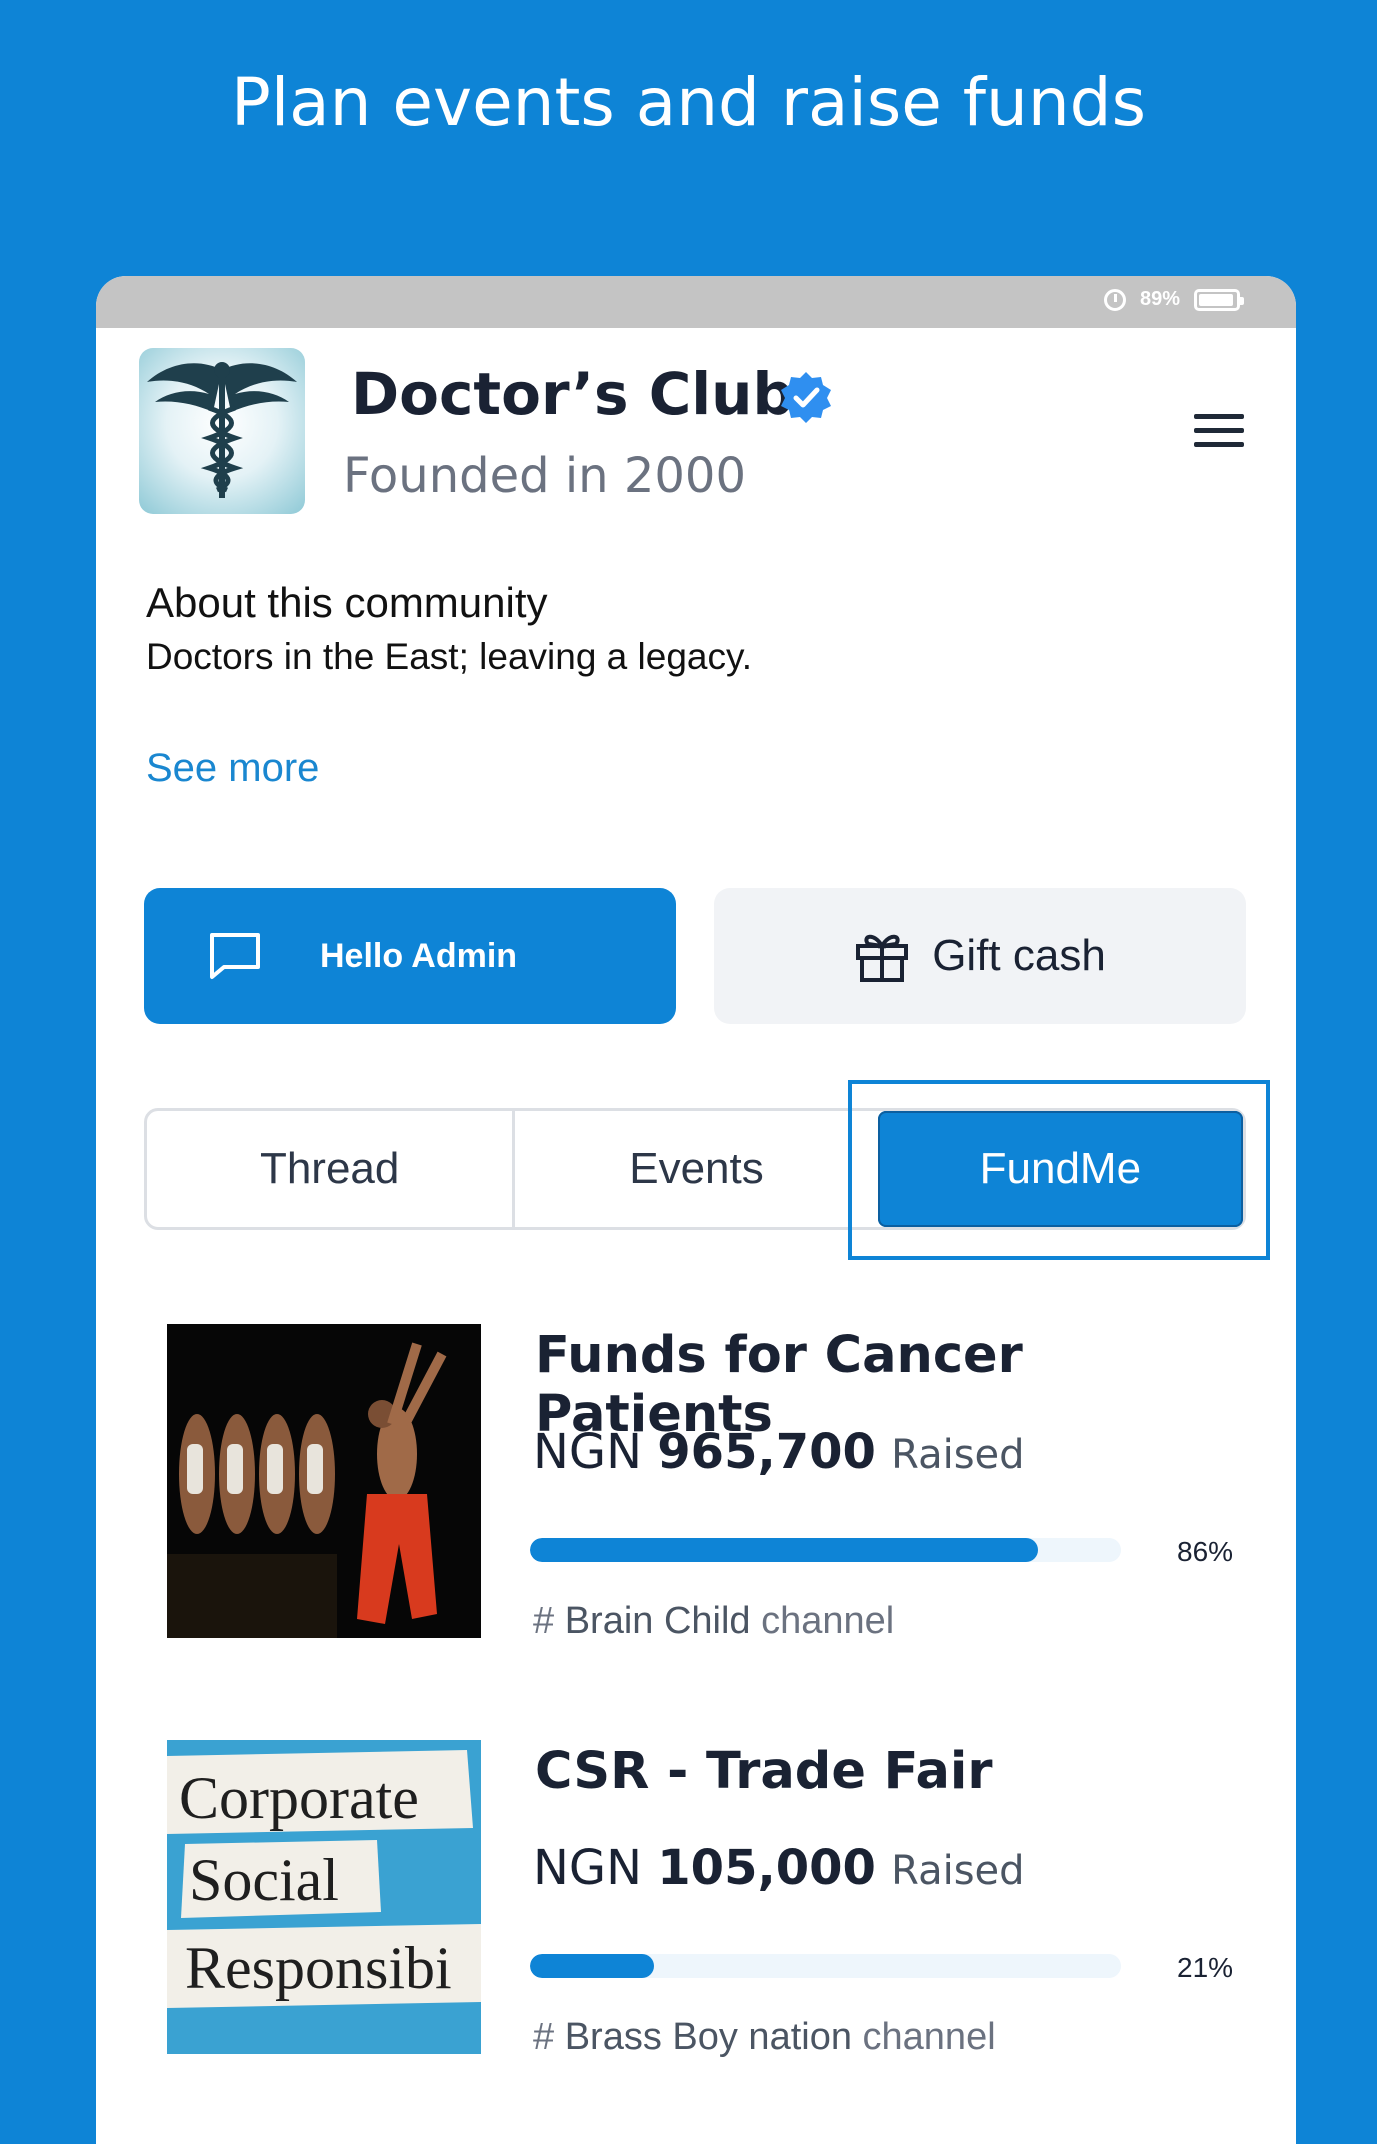 Image resolution: width=1377 pixels, height=2144 pixels. I want to click on campaign-channel: # Brain Child channel, so click(713, 1621).